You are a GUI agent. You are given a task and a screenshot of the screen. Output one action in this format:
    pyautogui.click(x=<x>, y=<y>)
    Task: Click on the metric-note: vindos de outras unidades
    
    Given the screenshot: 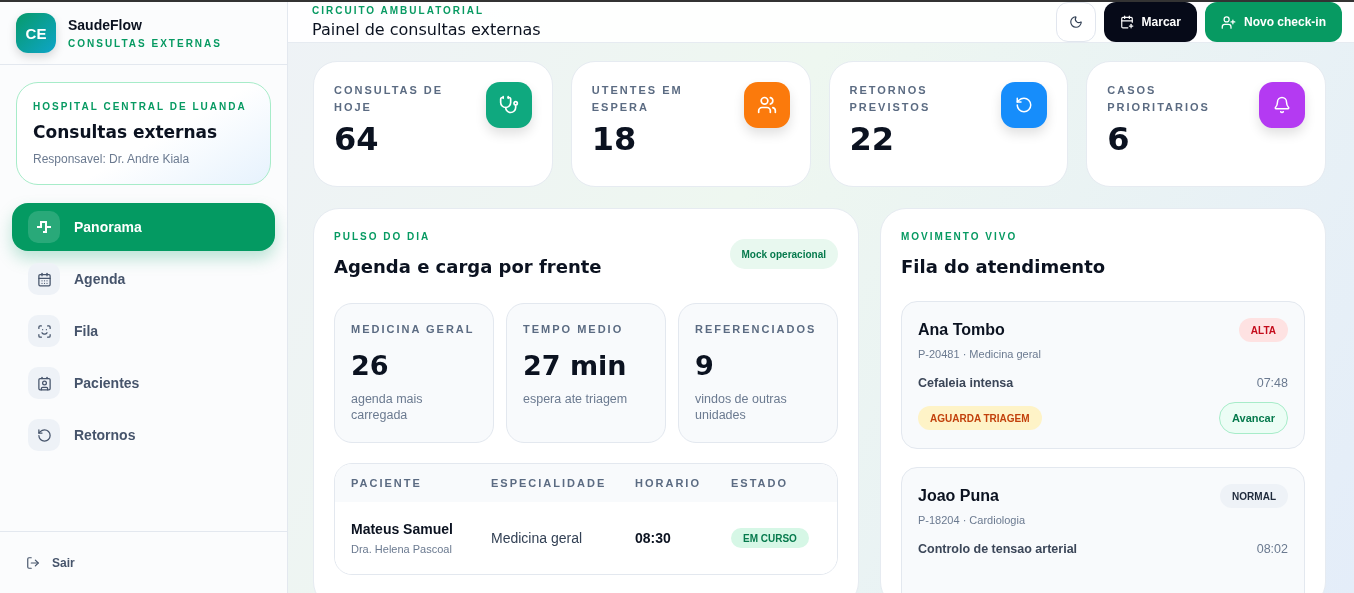 What is the action you would take?
    pyautogui.click(x=741, y=407)
    